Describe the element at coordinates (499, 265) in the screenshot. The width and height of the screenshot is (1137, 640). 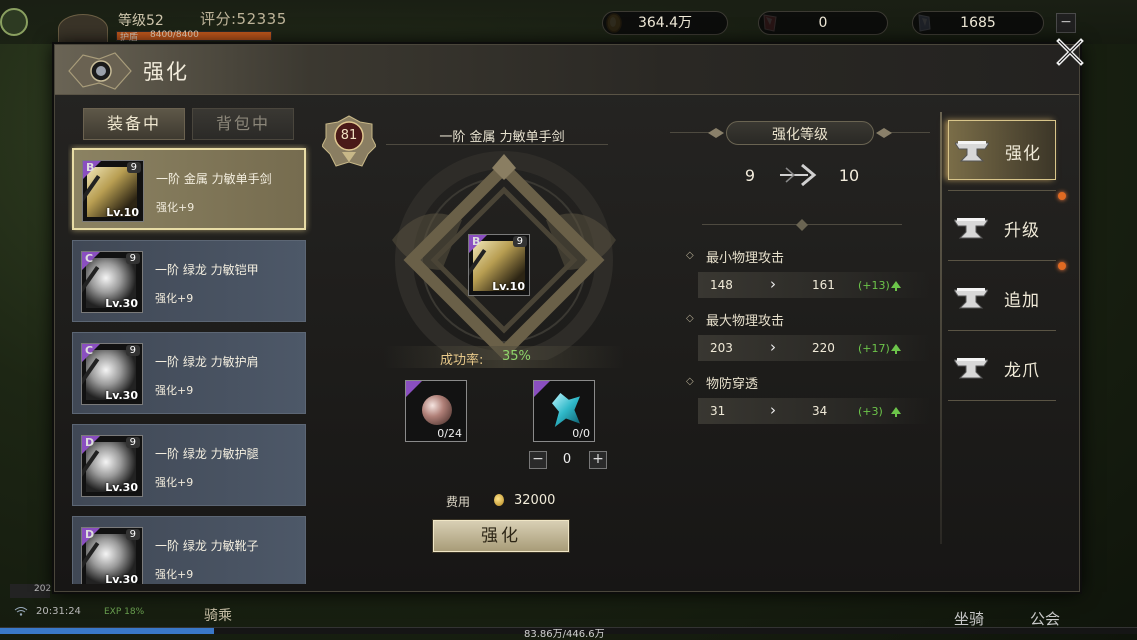
I see `selected-item-icon: B 9 Lv.10` at that location.